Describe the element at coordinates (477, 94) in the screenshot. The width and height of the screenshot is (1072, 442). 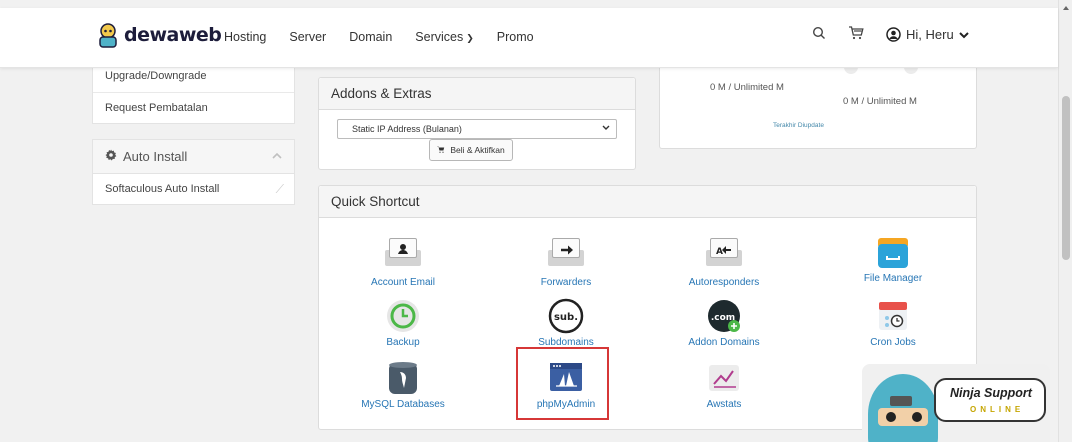
I see `addons-title: Addons & Extras` at that location.